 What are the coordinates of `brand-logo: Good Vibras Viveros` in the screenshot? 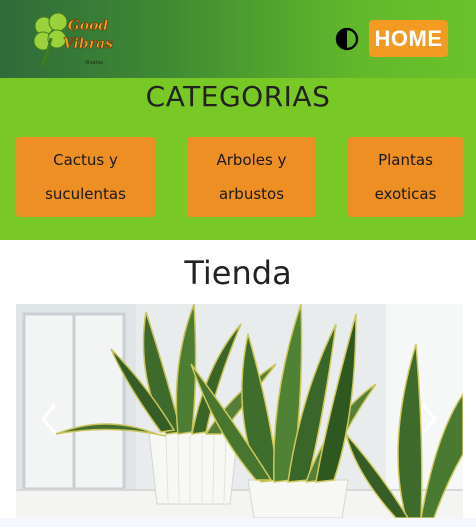 It's located at (76, 39).